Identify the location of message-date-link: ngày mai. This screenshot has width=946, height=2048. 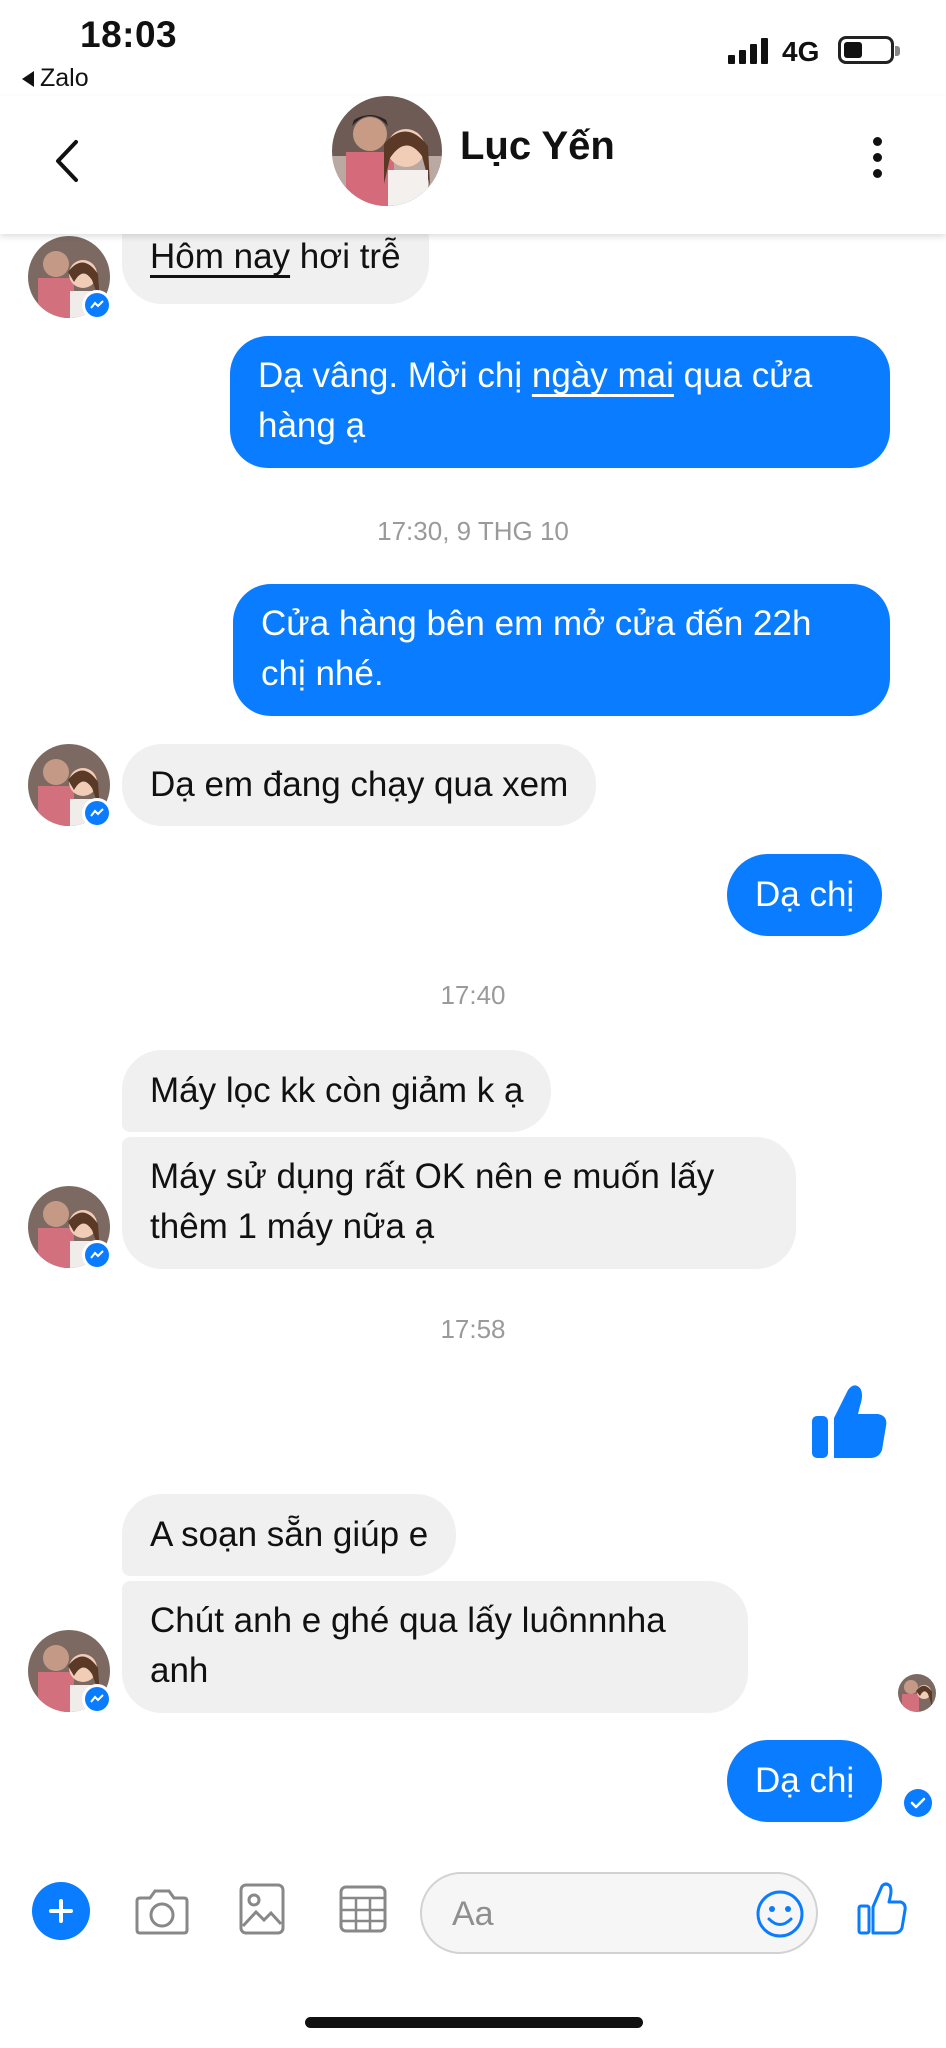
(603, 375).